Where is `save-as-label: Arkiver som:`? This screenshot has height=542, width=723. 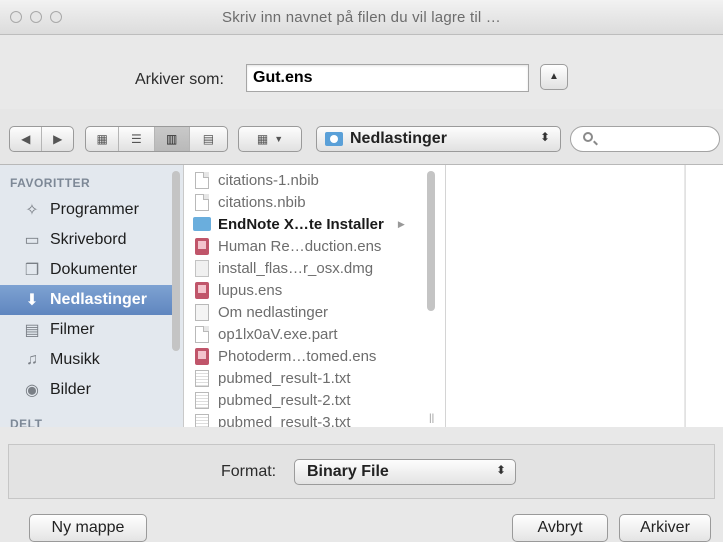 save-as-label: Arkiver som: is located at coordinates (179, 79).